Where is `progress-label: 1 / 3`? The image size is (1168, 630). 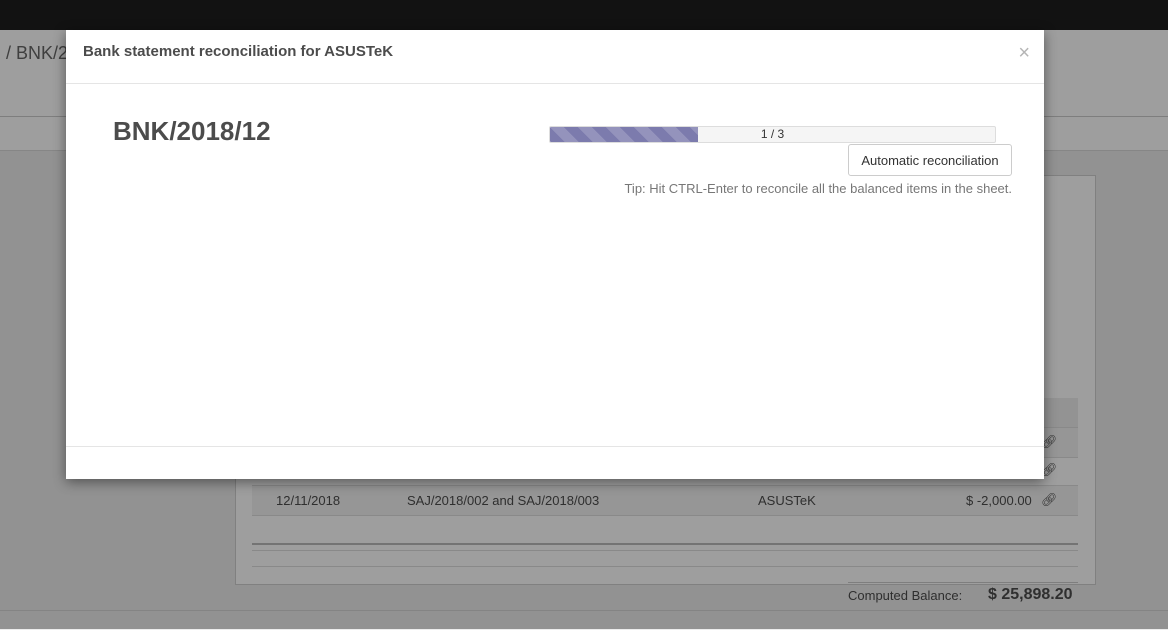
progress-label: 1 / 3 is located at coordinates (772, 134).